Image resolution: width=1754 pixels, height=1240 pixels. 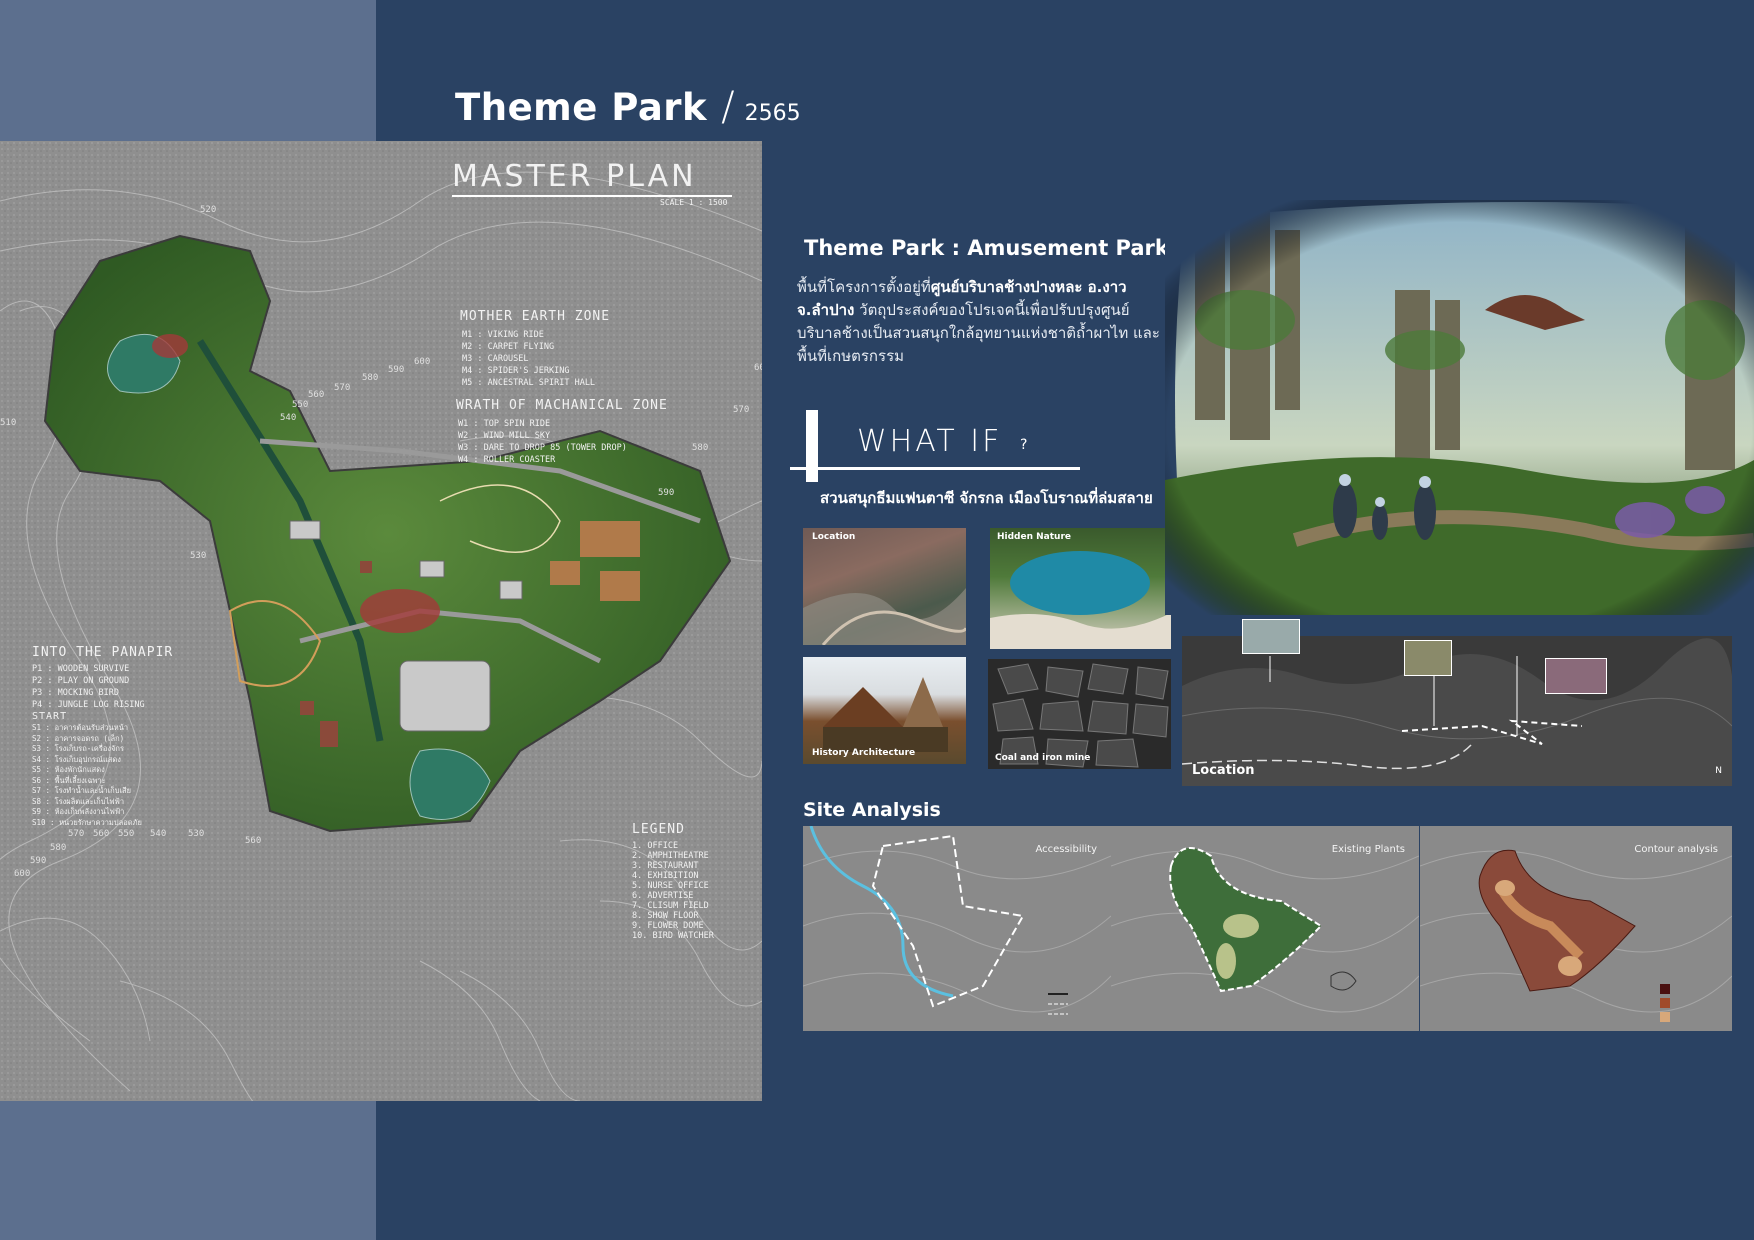 I want to click on coal-mine-caption: Coal and iron mine, so click(x=1043, y=758).